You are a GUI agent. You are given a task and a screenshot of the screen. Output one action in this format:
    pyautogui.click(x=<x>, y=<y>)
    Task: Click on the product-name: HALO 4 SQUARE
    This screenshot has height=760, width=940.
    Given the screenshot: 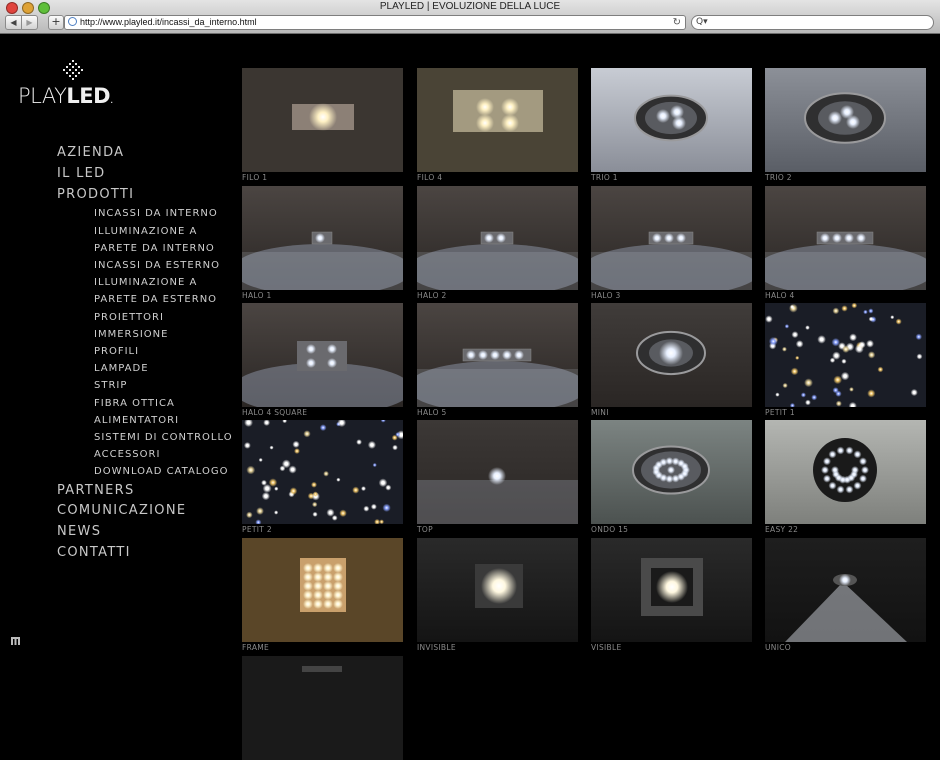 What is the action you would take?
    pyautogui.click(x=322, y=412)
    